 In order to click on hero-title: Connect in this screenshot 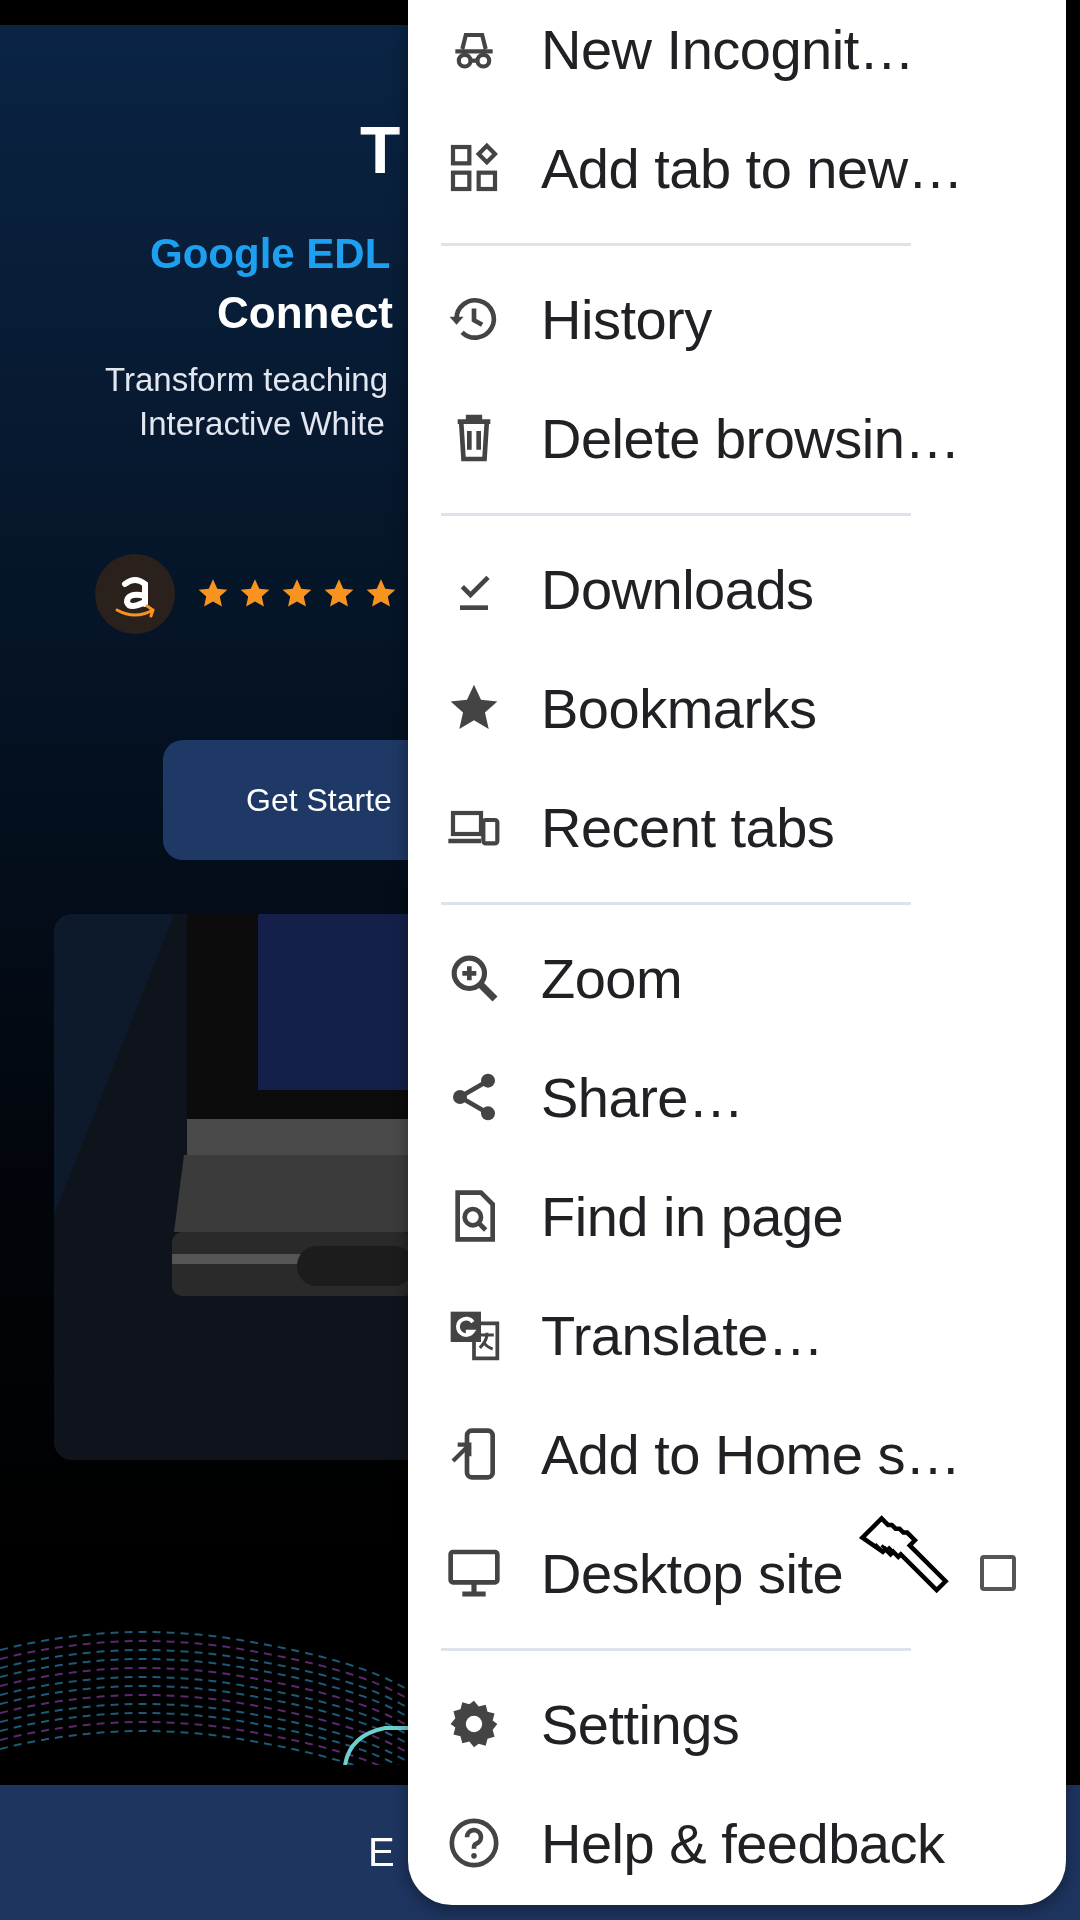, I will do `click(305, 313)`.